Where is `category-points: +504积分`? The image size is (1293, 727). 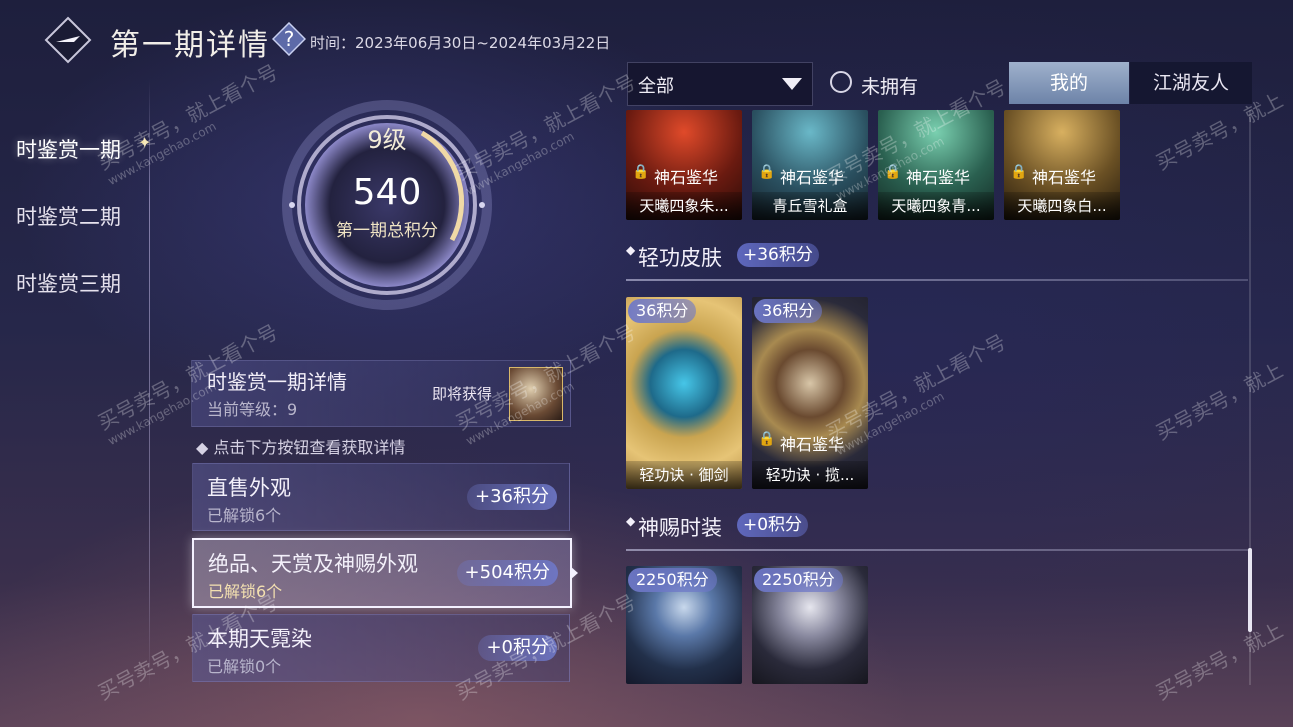 category-points: +504积分 is located at coordinates (507, 573).